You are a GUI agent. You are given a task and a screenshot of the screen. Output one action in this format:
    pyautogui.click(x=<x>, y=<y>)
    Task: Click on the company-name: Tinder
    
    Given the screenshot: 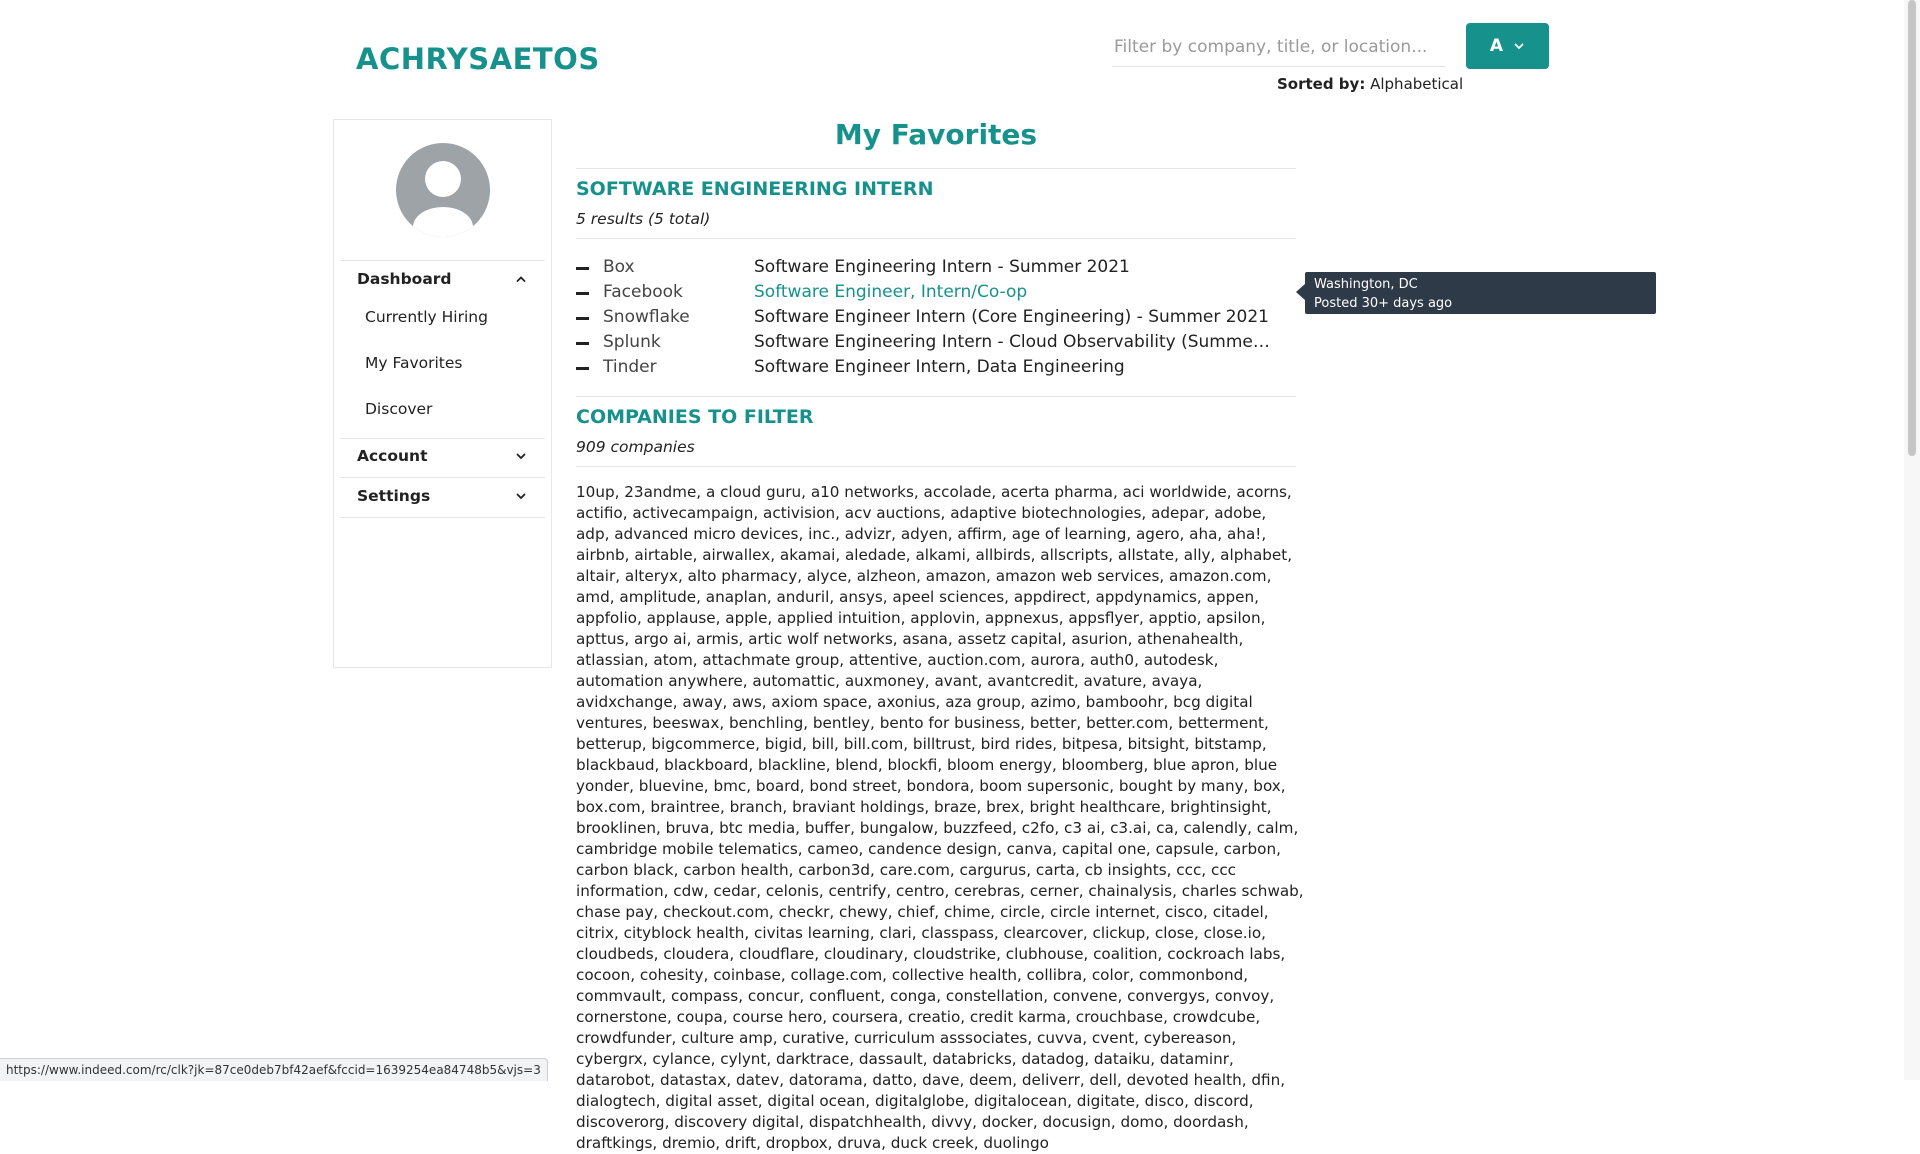 What is the action you would take?
    pyautogui.click(x=630, y=367)
    